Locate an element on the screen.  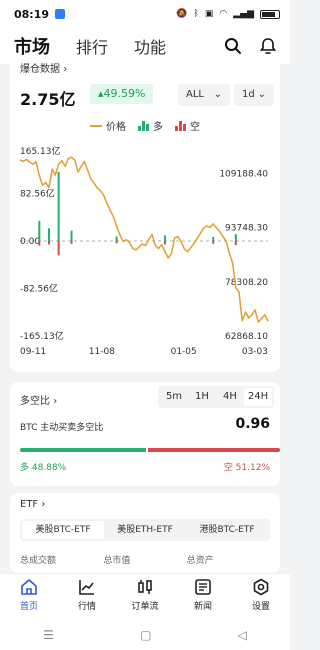
legend-short-label: 空 is located at coordinates (195, 127).